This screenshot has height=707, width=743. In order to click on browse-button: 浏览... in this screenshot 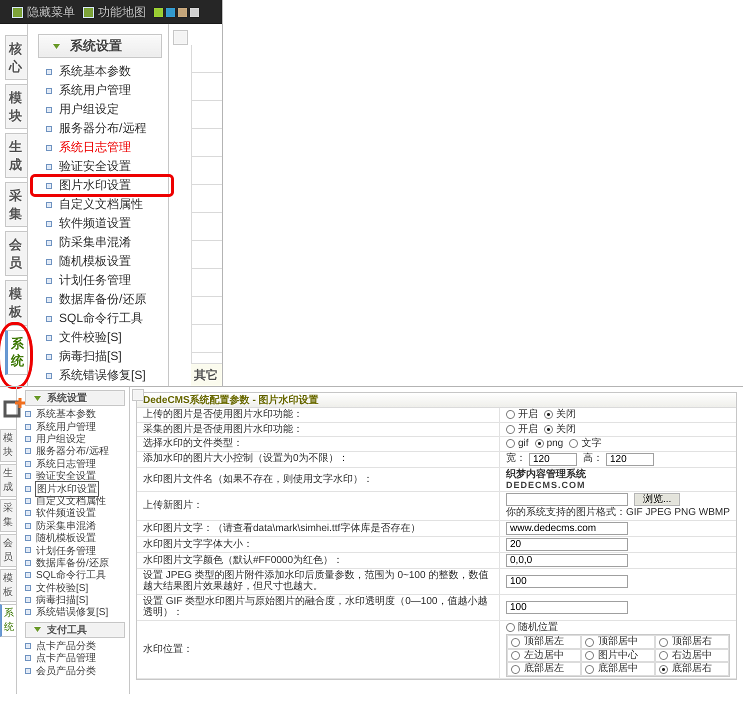, I will do `click(657, 499)`.